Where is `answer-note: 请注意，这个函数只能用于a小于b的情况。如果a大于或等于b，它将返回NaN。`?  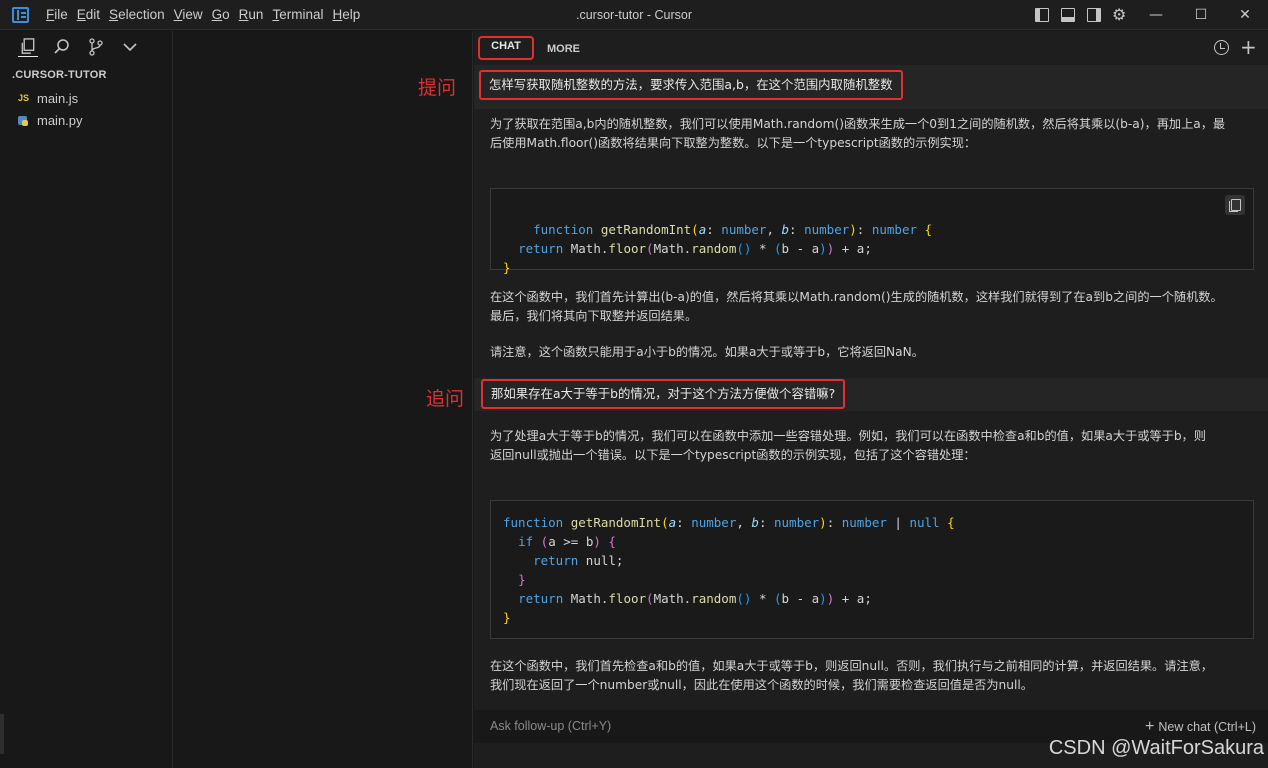
answer-note: 请注意，这个函数只能用于a小于b的情况。如果a大于或等于b，它将返回NaN。 is located at coordinates (707, 352).